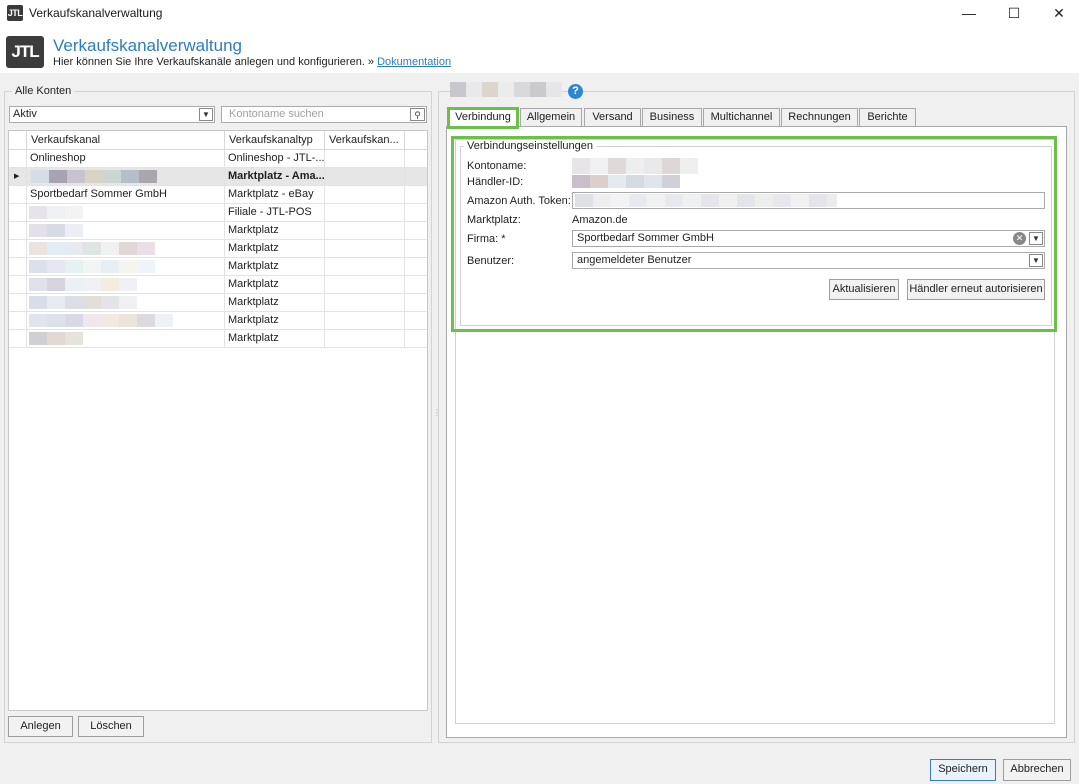  I want to click on redacted-account-title, so click(507, 89).